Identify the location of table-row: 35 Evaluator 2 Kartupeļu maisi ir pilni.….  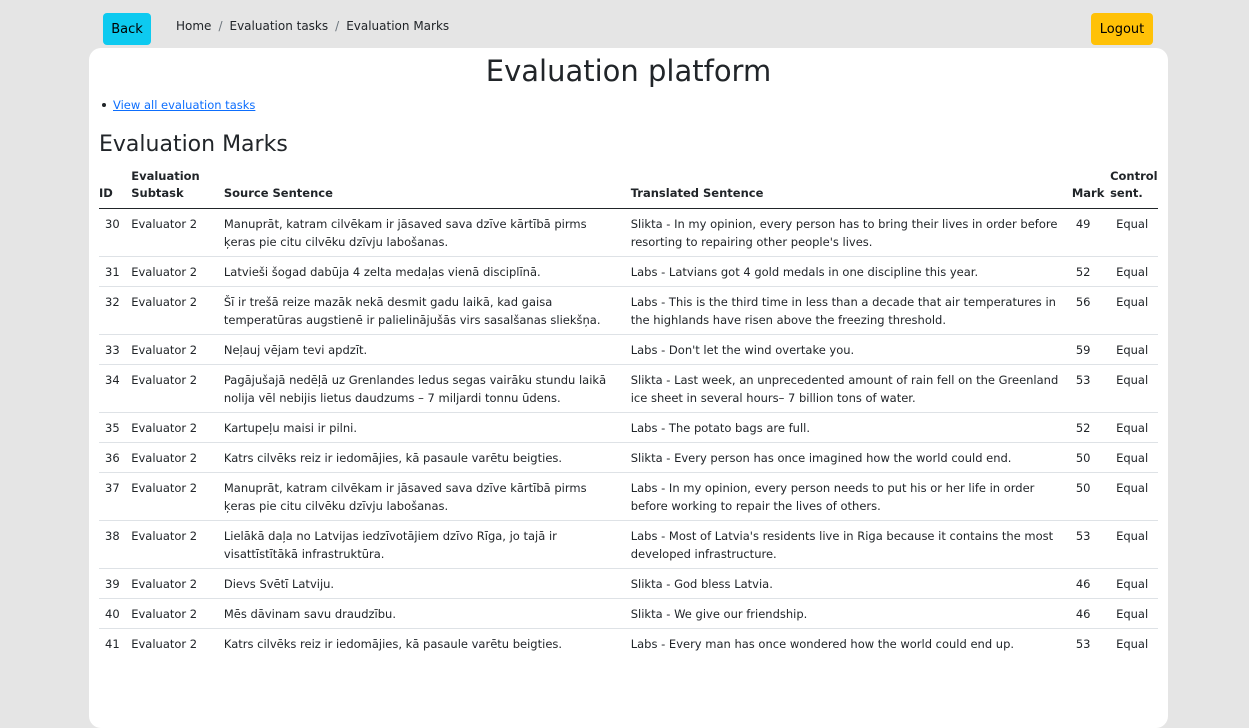
(628, 427).